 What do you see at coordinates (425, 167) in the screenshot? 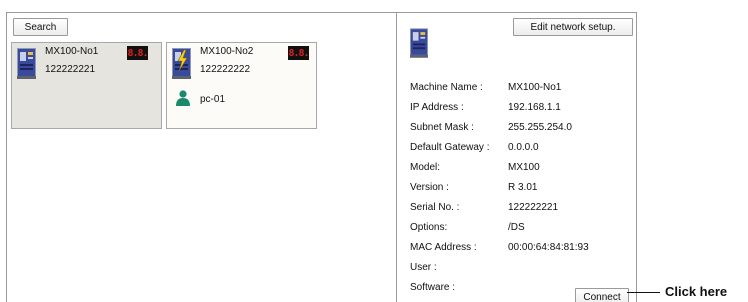
I see `detail-label: Model:` at bounding box center [425, 167].